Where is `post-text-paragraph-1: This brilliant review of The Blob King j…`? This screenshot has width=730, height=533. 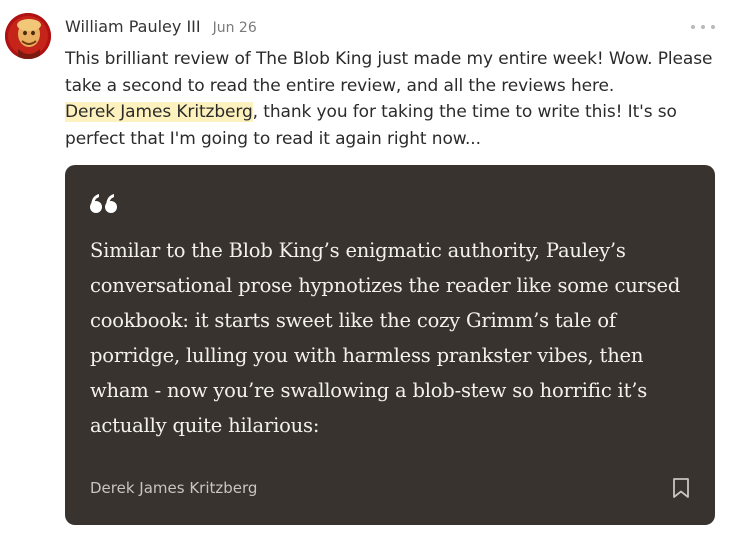 post-text-paragraph-1: This brilliant review of The Blob King j… is located at coordinates (389, 72).